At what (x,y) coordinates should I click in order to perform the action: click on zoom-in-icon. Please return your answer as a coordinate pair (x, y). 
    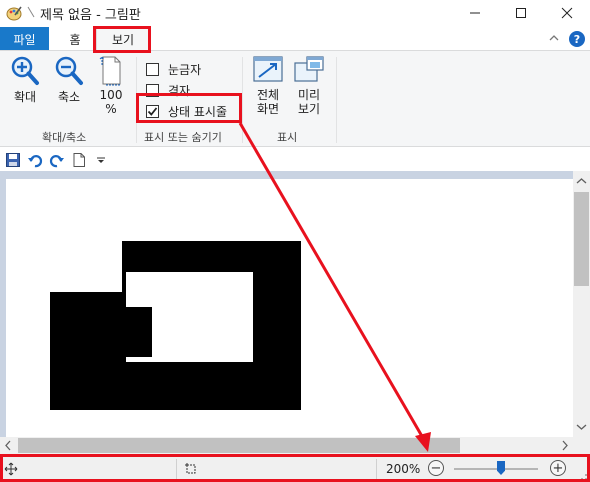
    Looking at the image, I should click on (25, 70).